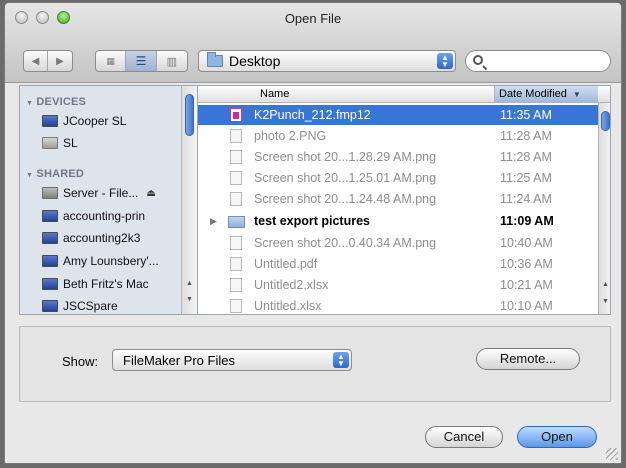 This screenshot has width=626, height=468. What do you see at coordinates (106, 284) in the screenshot?
I see `sidebar-item-label: Beth Fritz's Mac` at bounding box center [106, 284].